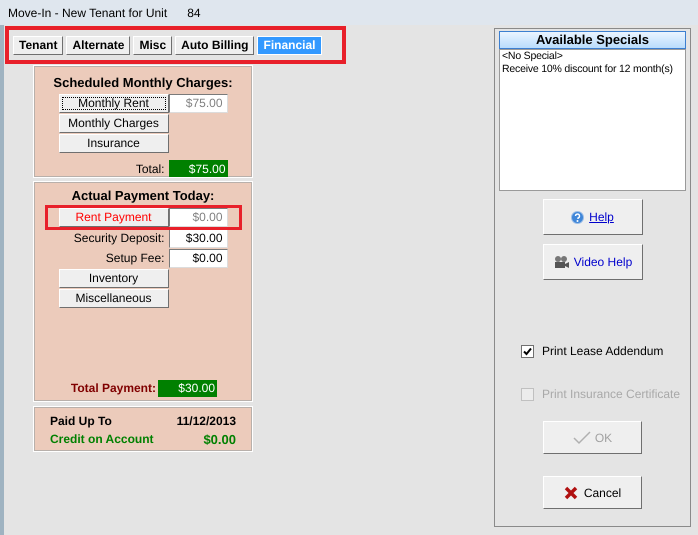 This screenshot has height=535, width=698. I want to click on total-value: $30.00, so click(187, 388).